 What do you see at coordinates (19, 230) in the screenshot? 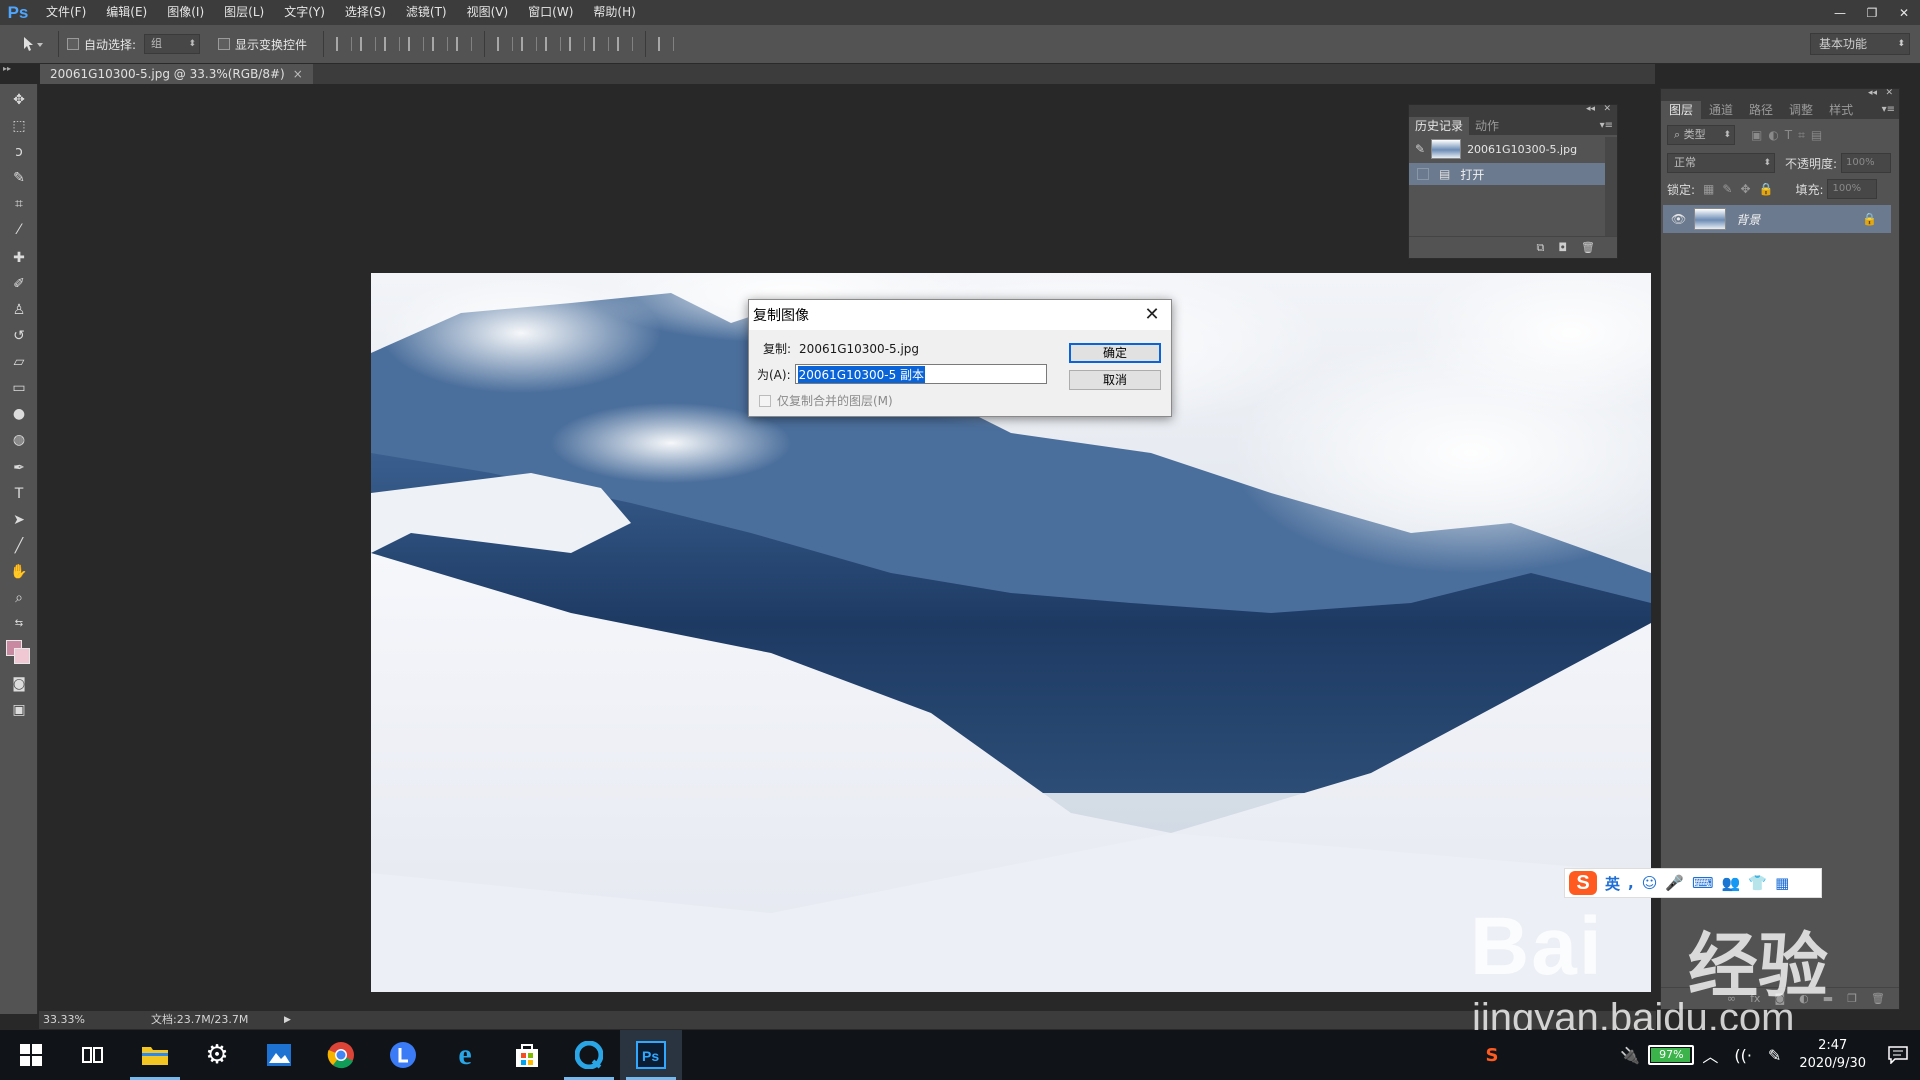
I see `eyedropper-tool-icon: ⁄` at bounding box center [19, 230].